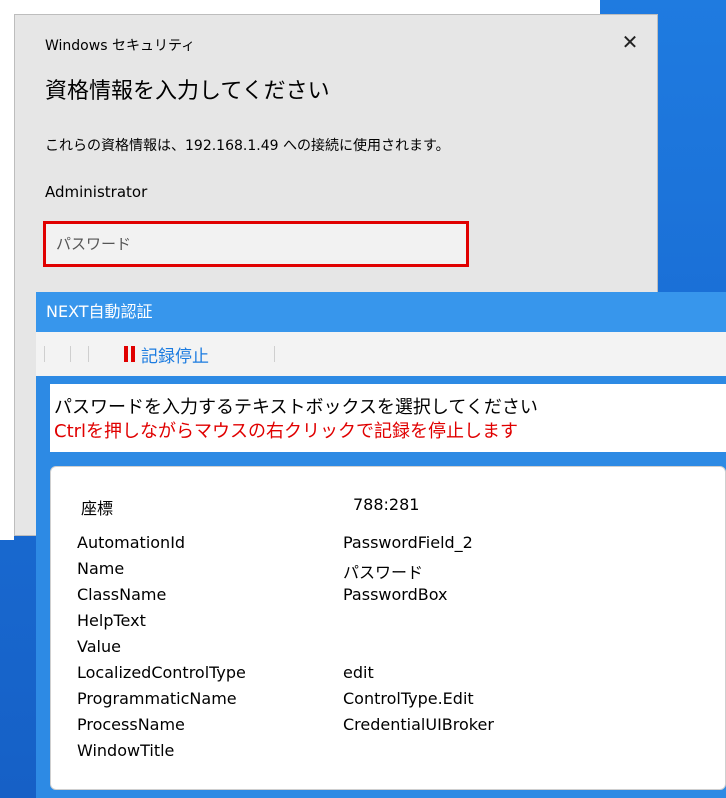  I want to click on username-label: Administrator, so click(96, 192).